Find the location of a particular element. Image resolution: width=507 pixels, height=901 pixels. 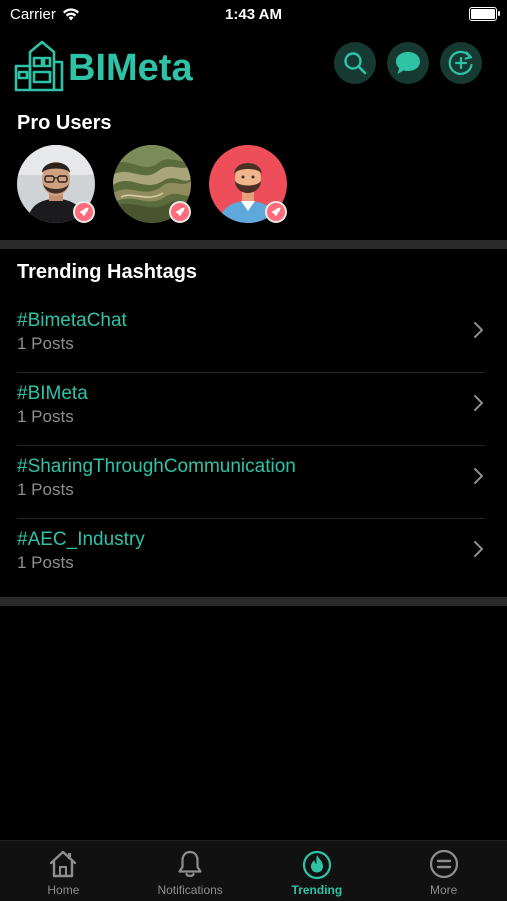

hashtag-row: #SharingThroughCommunication 1 Posts is located at coordinates (253, 482).